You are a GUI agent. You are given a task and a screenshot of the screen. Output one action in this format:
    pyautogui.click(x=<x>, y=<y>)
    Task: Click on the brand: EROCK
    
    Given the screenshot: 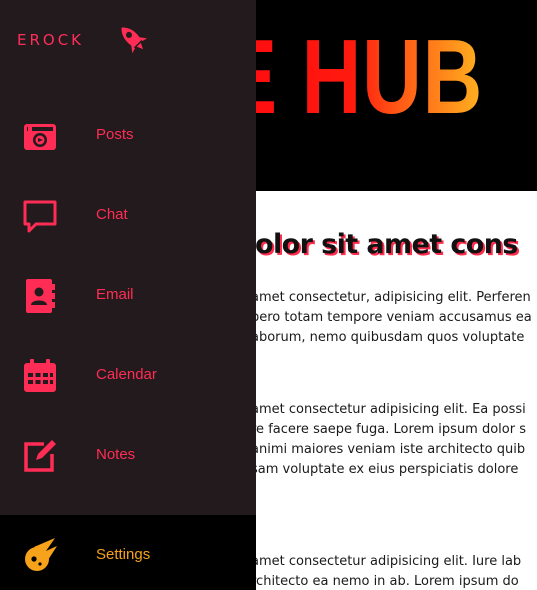 What is the action you would take?
    pyautogui.click(x=128, y=40)
    